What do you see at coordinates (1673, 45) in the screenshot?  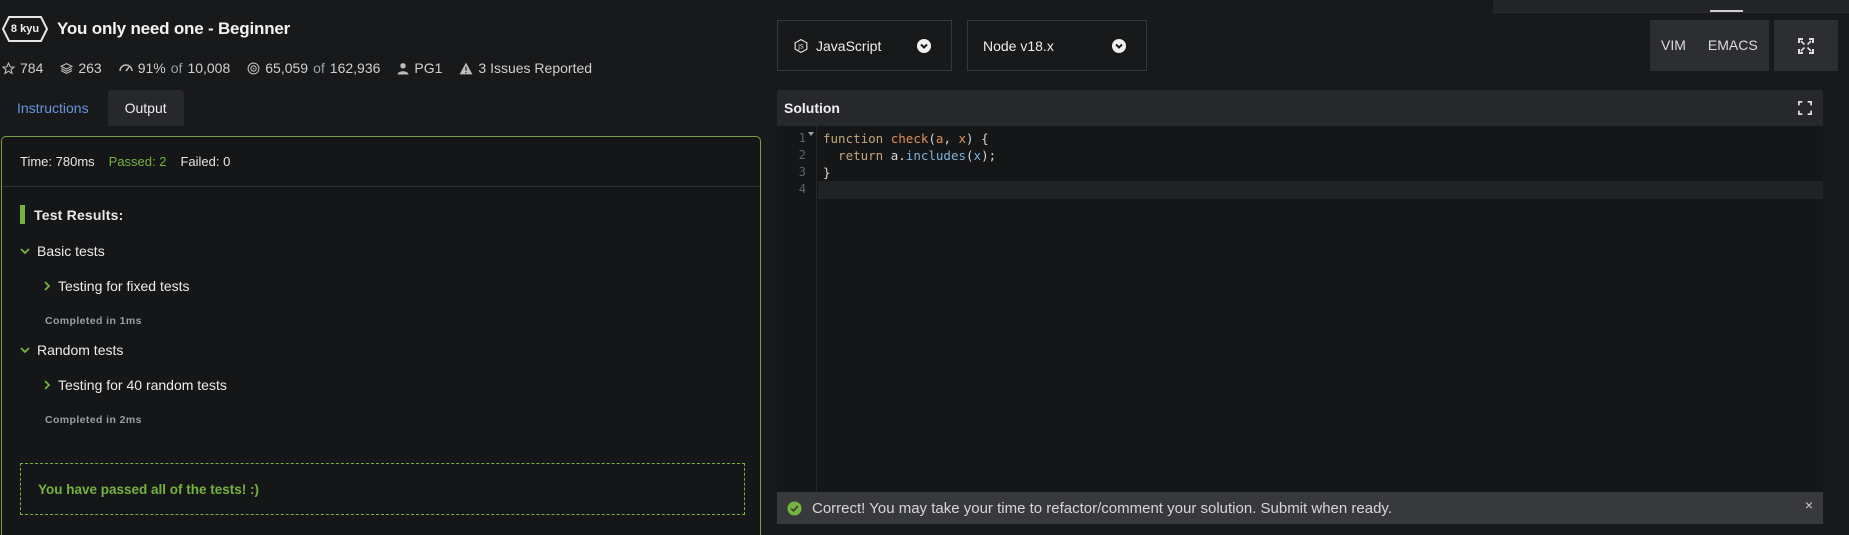 I see `vim-button: VIM` at bounding box center [1673, 45].